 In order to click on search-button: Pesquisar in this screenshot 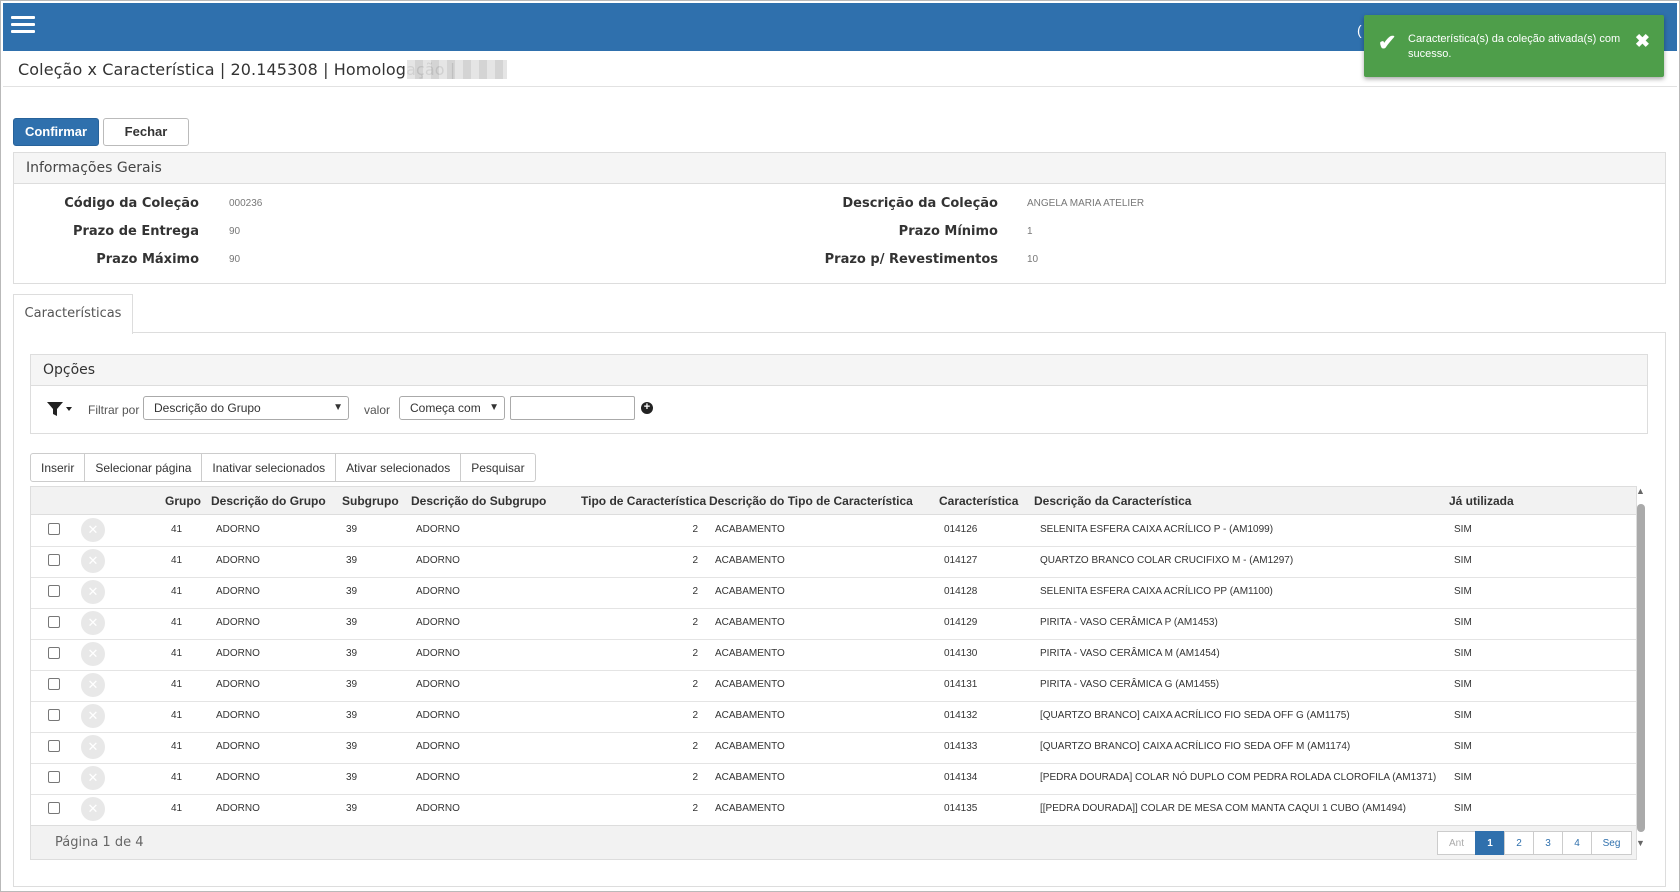, I will do `click(498, 467)`.